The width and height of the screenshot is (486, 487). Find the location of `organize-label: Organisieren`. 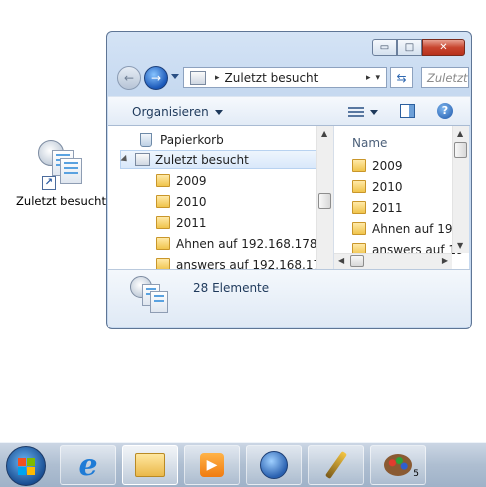

organize-label: Organisieren is located at coordinates (170, 112).